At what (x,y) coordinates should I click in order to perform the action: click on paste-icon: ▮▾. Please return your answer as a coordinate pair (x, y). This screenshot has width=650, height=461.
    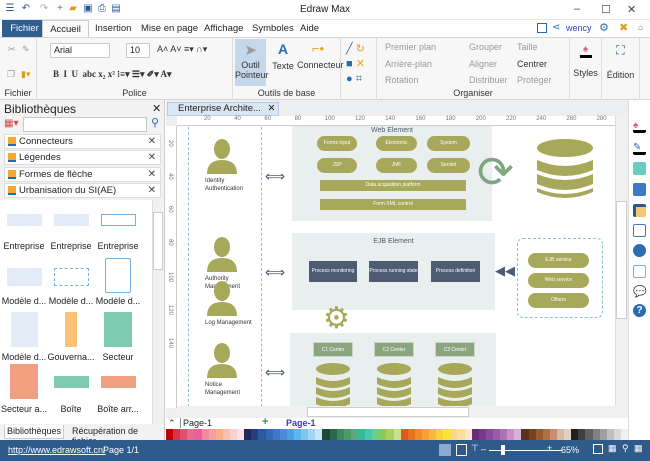
    Looking at the image, I should click on (25, 74).